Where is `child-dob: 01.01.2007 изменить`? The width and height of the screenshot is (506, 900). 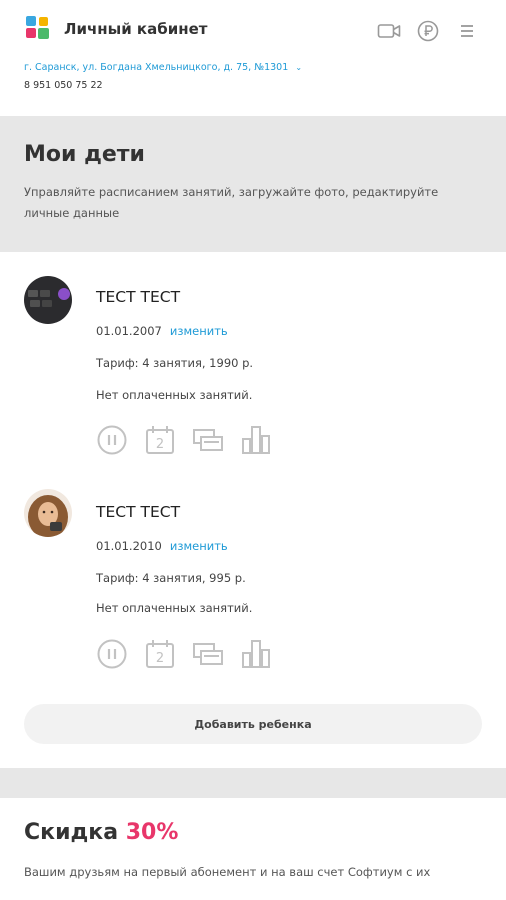 child-dob: 01.01.2007 изменить is located at coordinates (162, 331).